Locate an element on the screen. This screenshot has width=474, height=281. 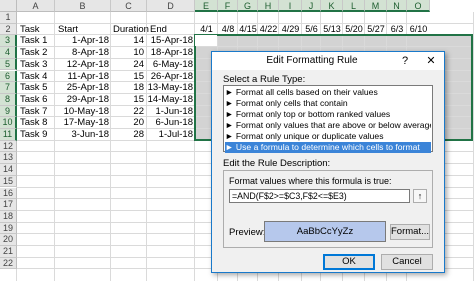
task-start: 17-May-18 is located at coordinates (86, 123).